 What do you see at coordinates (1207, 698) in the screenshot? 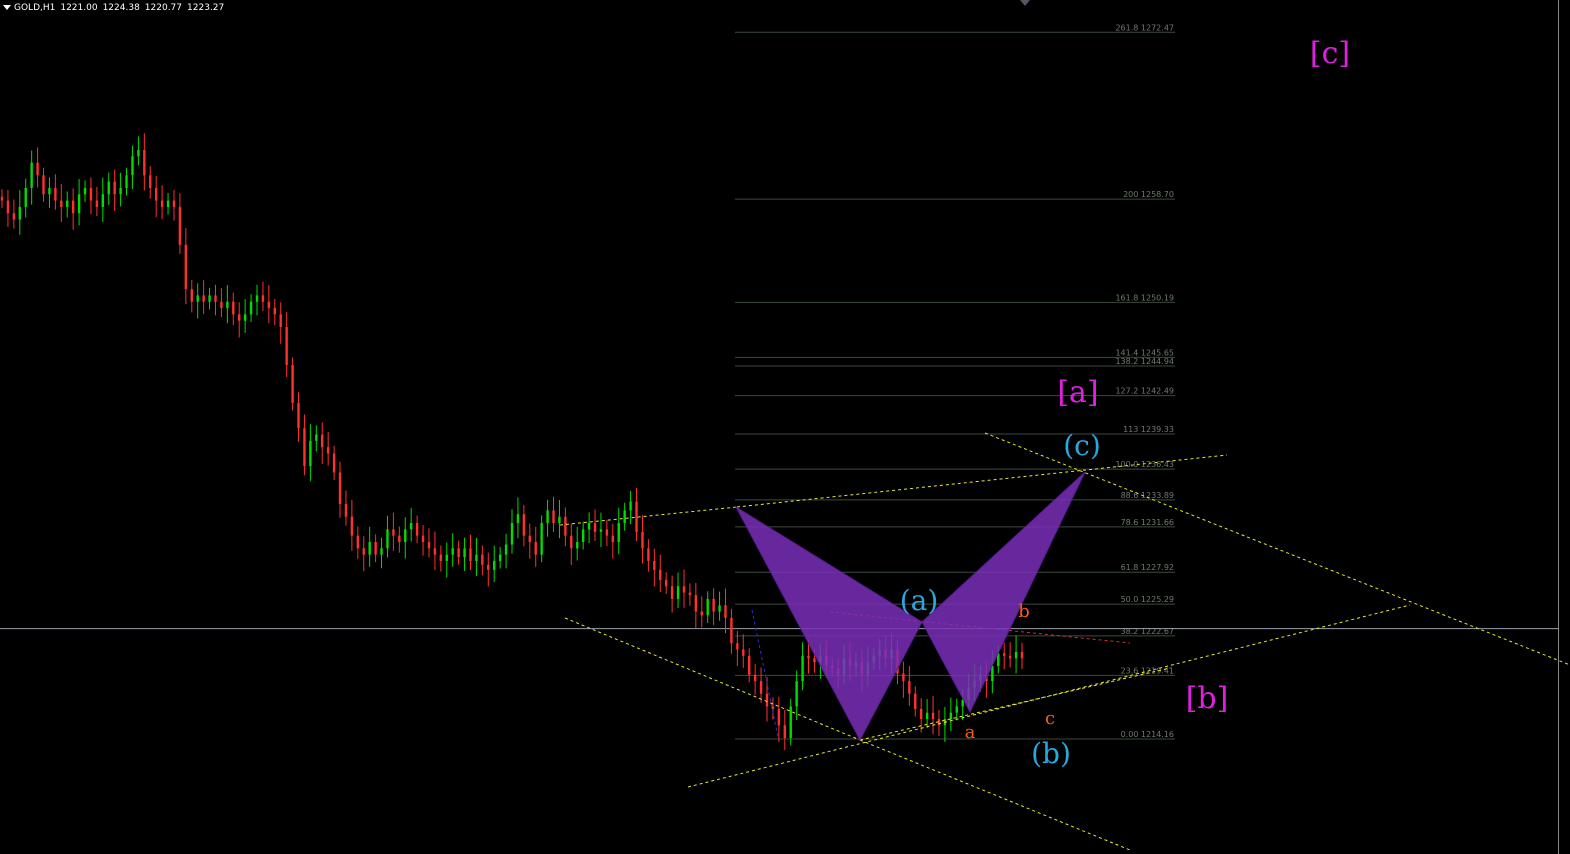
I see `wave-label: [b]` at bounding box center [1207, 698].